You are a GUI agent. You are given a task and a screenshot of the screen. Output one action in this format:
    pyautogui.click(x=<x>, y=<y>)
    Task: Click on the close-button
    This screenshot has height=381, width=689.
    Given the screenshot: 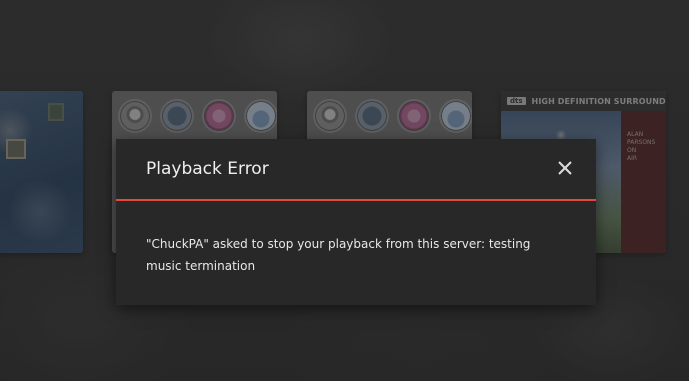 What is the action you would take?
    pyautogui.click(x=565, y=168)
    